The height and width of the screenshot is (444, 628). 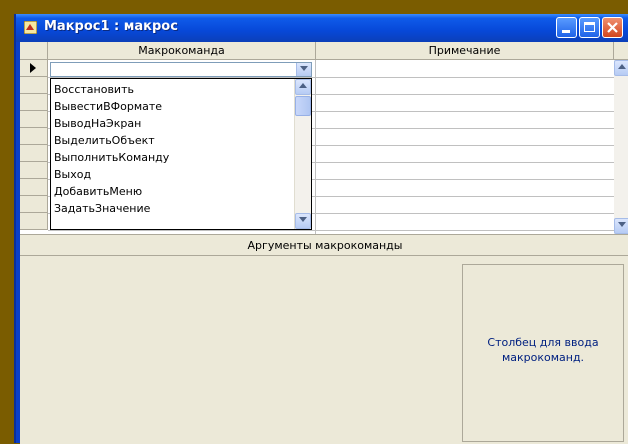 I want to click on column-header-action: Макрокоманда, so click(x=182, y=51).